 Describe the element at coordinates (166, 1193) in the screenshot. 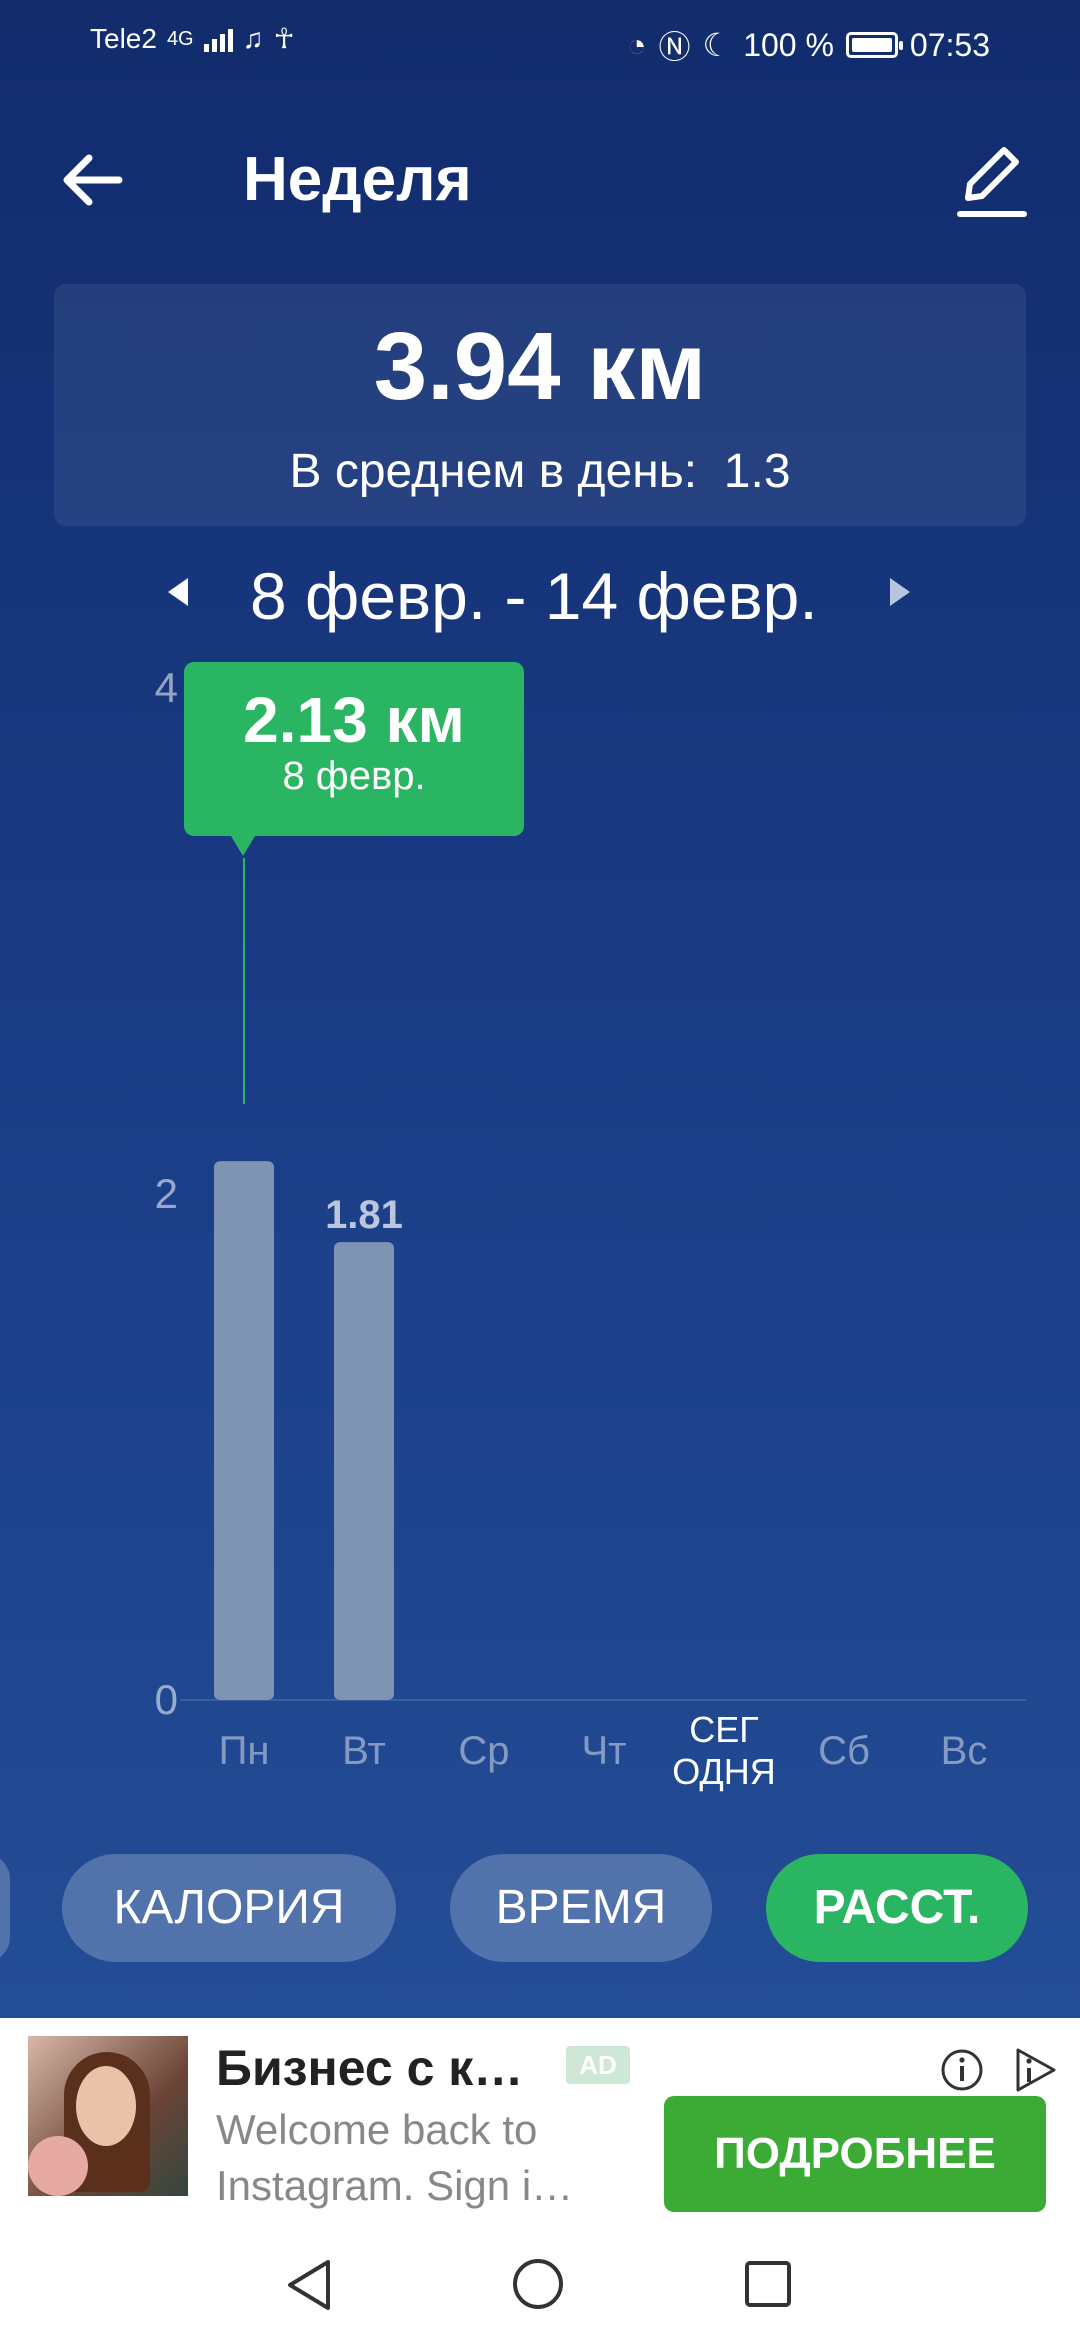

I see `y-tick-label: 2` at that location.